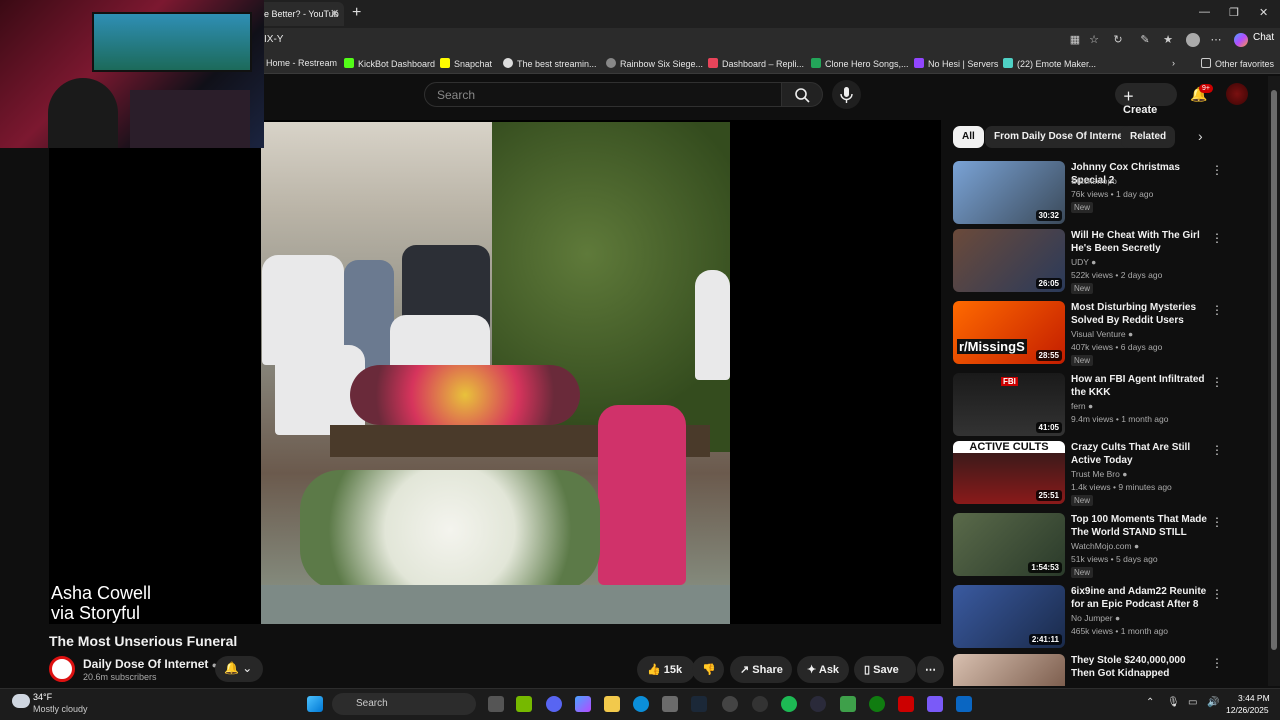 The image size is (1280, 720). I want to click on task-view-icon, so click(496, 704).